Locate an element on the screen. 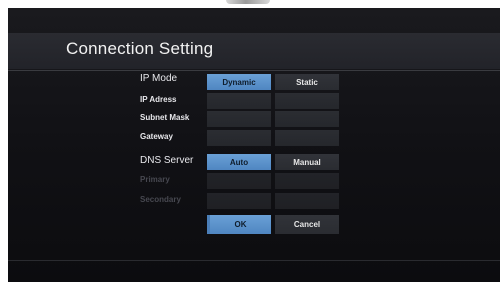  dns-manual-option: Manual is located at coordinates (307, 162).